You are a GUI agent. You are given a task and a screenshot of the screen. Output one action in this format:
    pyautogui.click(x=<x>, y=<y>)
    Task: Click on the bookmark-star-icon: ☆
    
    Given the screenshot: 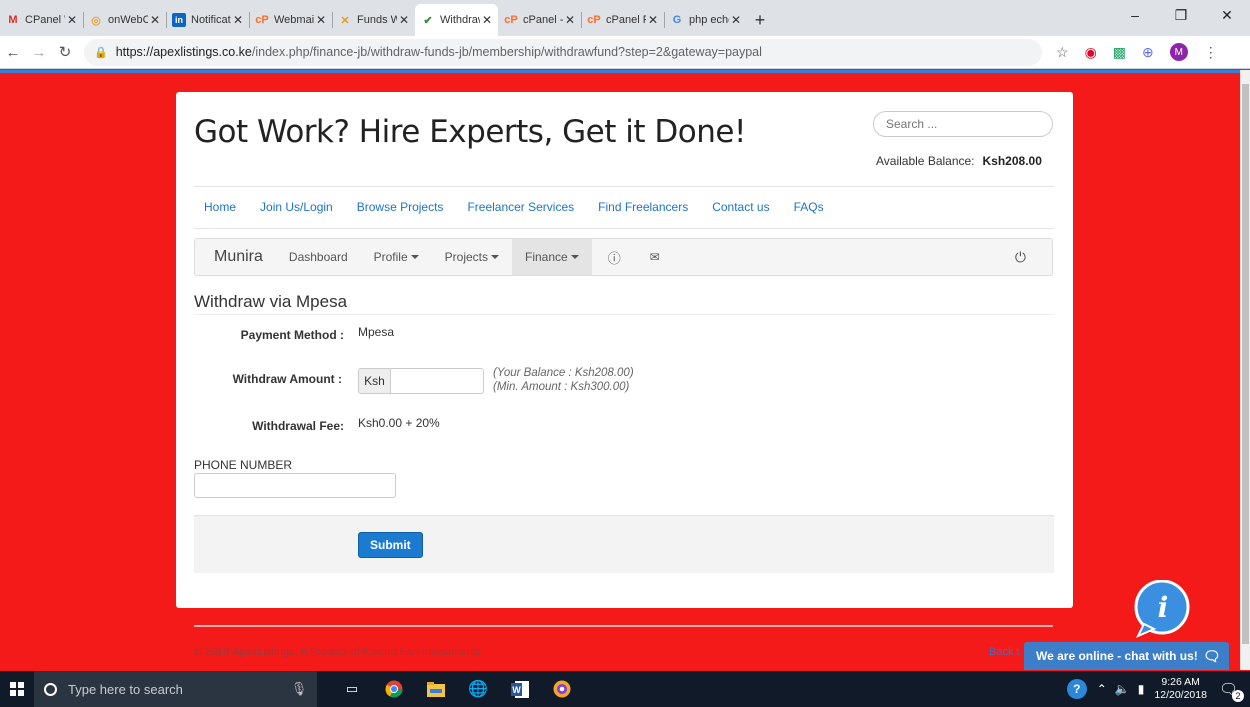 What is the action you would take?
    pyautogui.click(x=1062, y=52)
    